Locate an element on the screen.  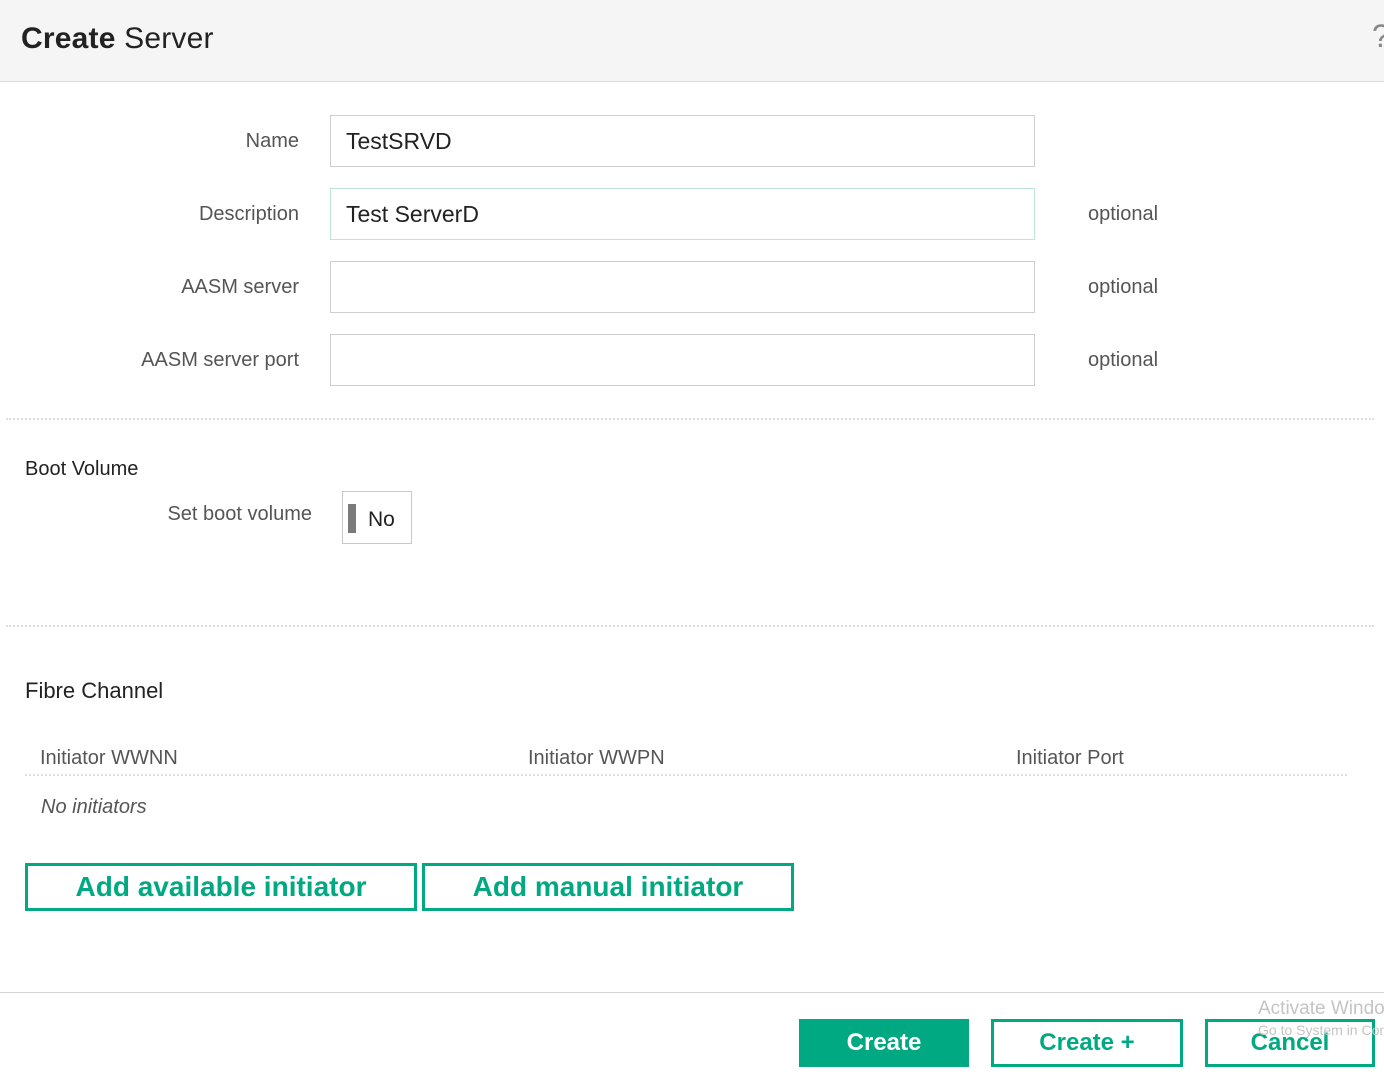
fibre-channel-title: Fibre Channel is located at coordinates (94, 690).